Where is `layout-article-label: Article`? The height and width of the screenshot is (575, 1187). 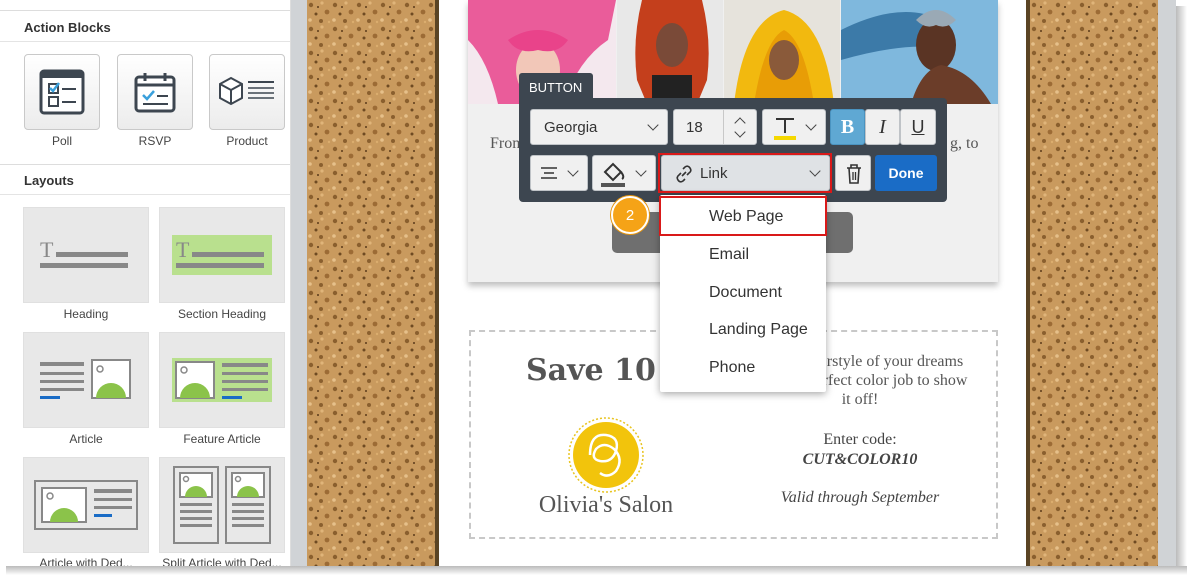 layout-article-label: Article is located at coordinates (86, 439).